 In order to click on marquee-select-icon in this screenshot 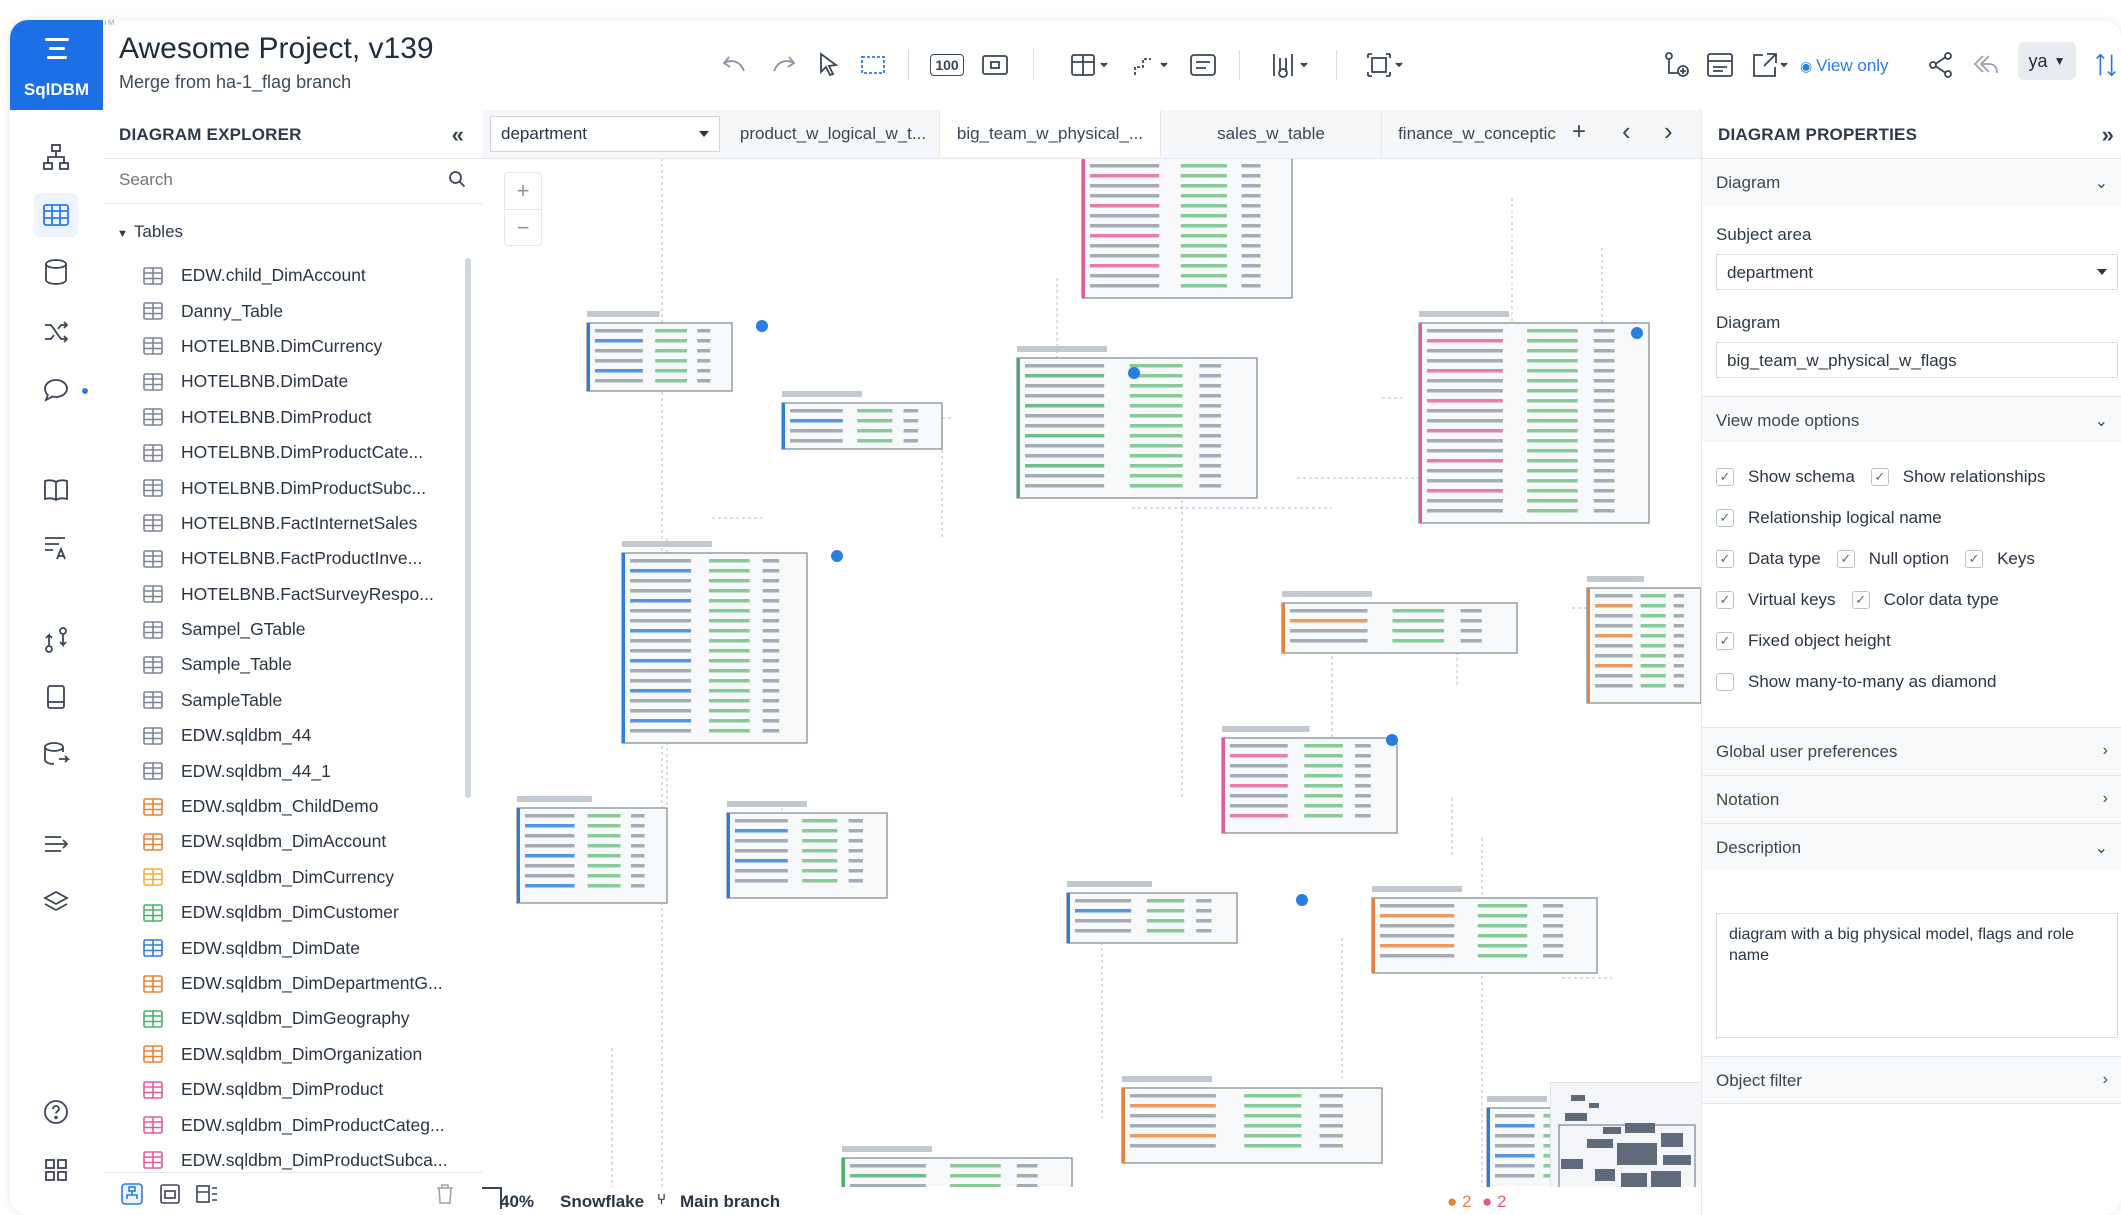, I will do `click(873, 65)`.